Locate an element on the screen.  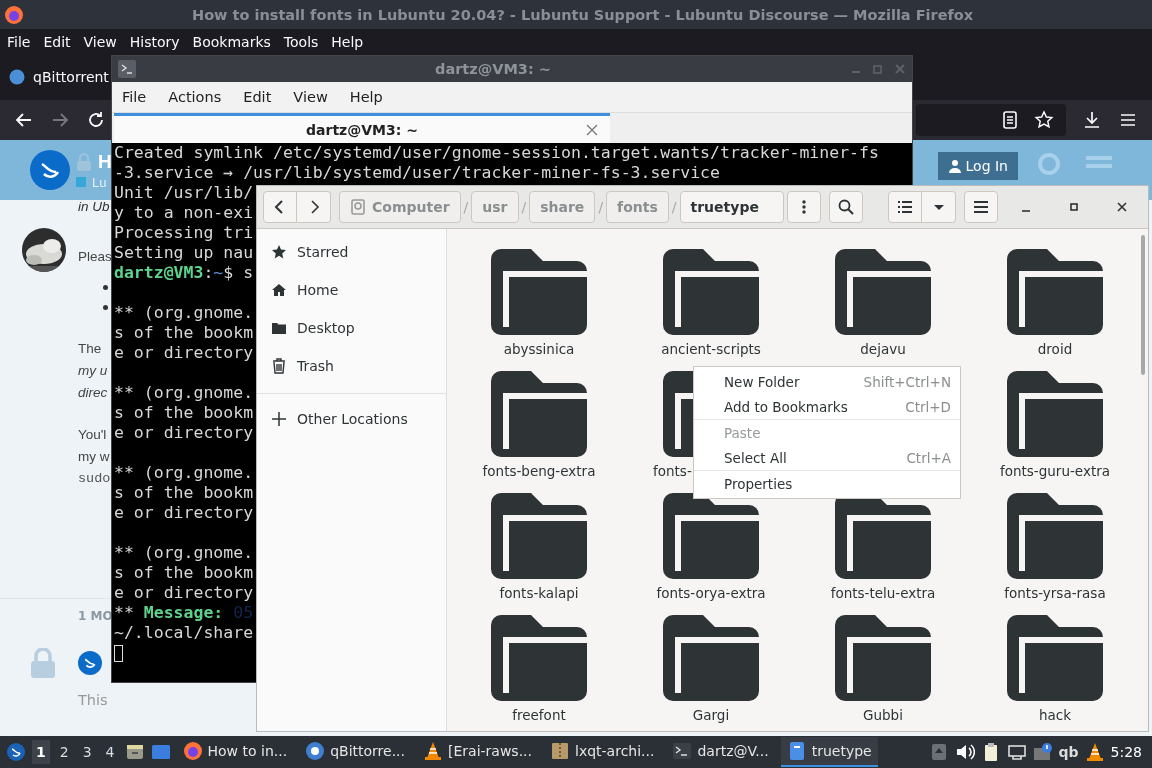
star-icon is located at coordinates (1044, 120).